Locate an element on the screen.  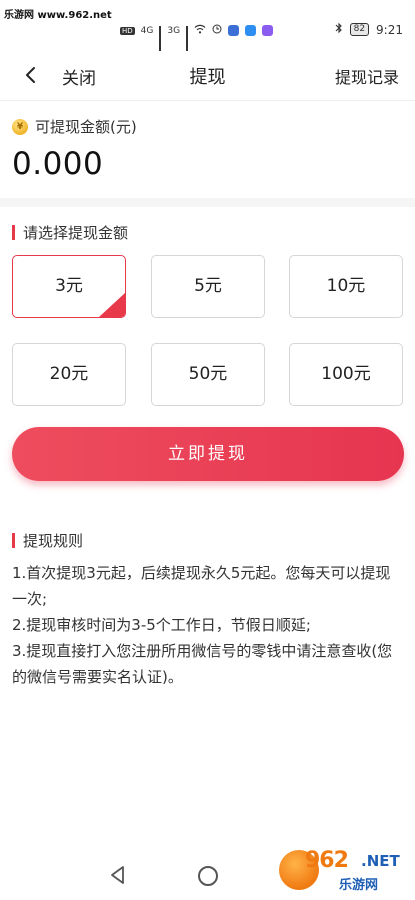
amount-option-5: 5元 is located at coordinates (208, 286).